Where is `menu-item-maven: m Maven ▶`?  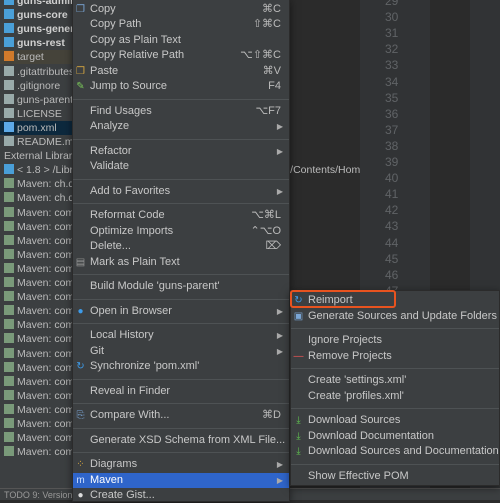 menu-item-maven: m Maven ▶ is located at coordinates (181, 480).